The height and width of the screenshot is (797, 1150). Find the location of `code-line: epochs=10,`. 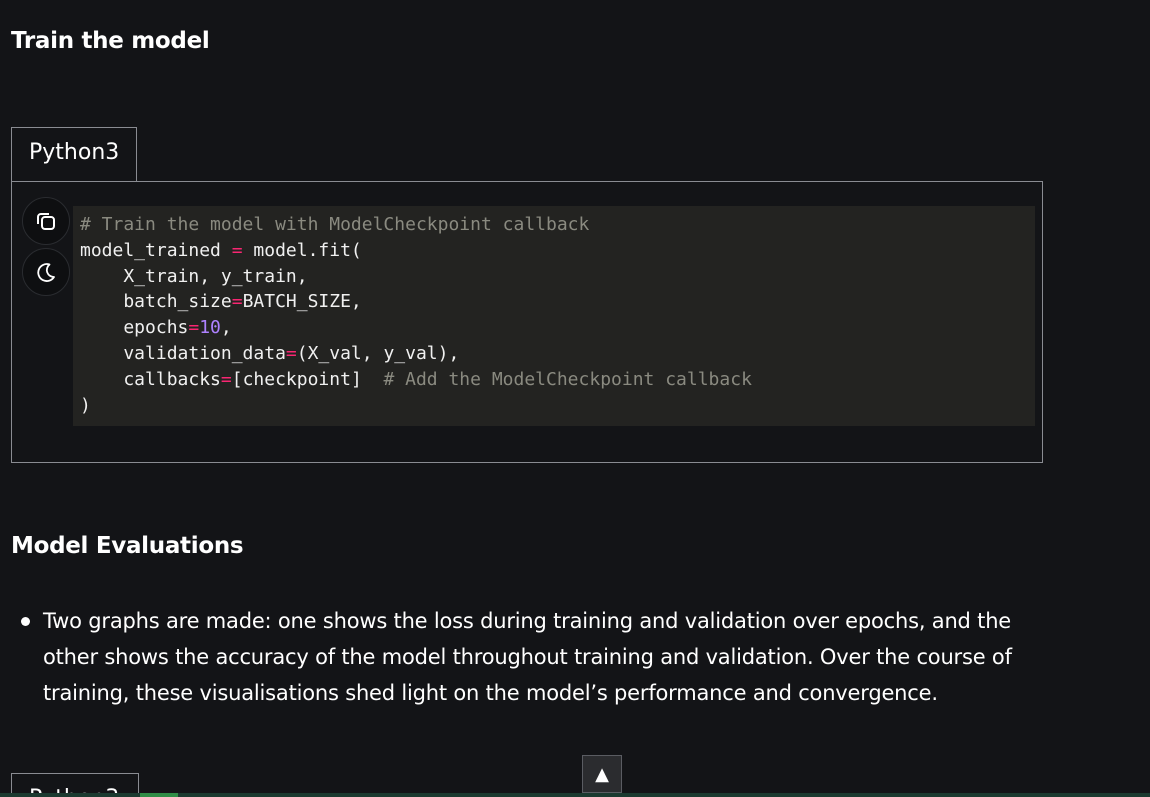

code-line: epochs=10, is located at coordinates (156, 328).